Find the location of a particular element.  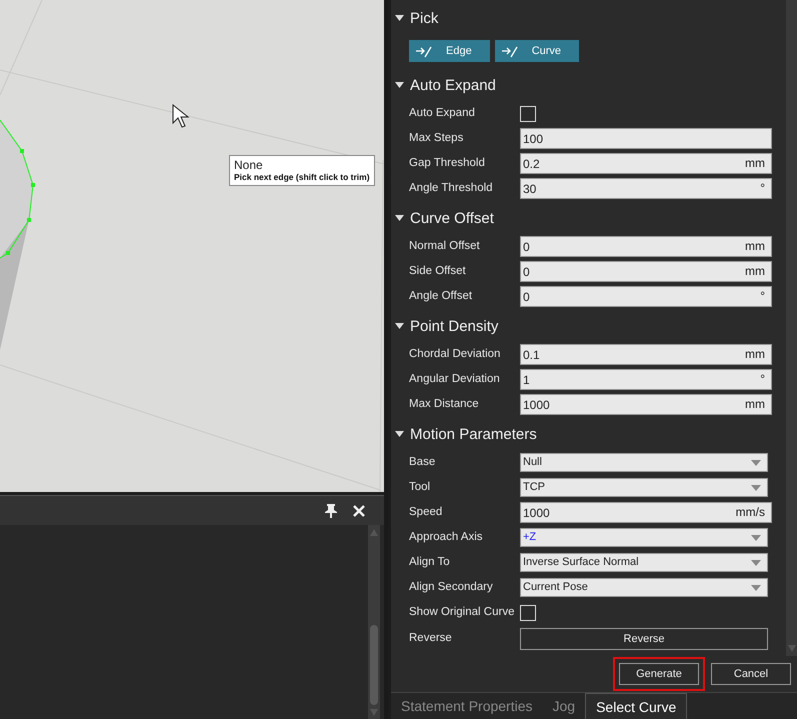

field-label: Max Distance is located at coordinates (444, 404).